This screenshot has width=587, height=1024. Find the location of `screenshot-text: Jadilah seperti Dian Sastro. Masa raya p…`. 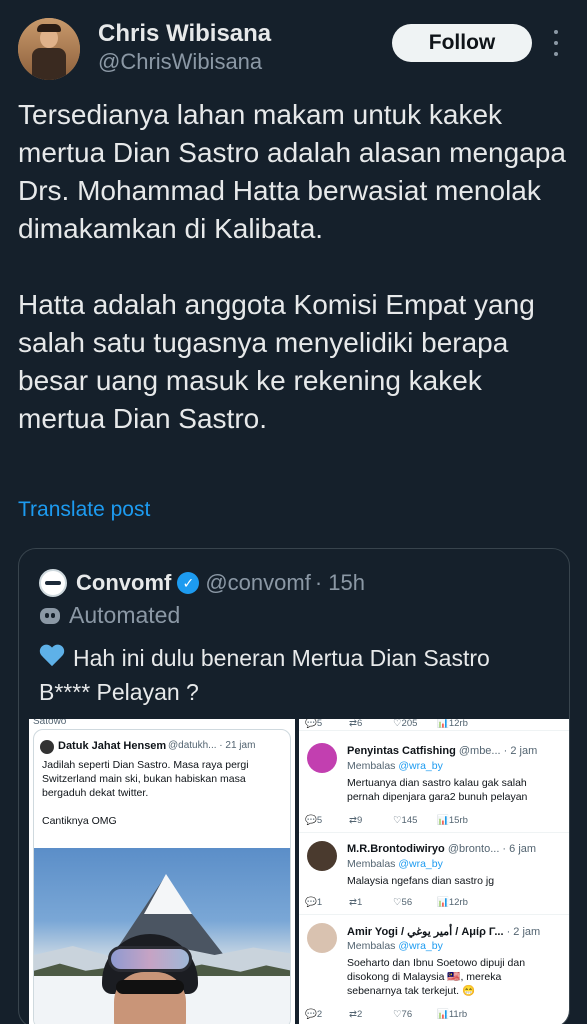

screenshot-text: Jadilah seperti Dian Sastro. Masa raya p… is located at coordinates (145, 793).